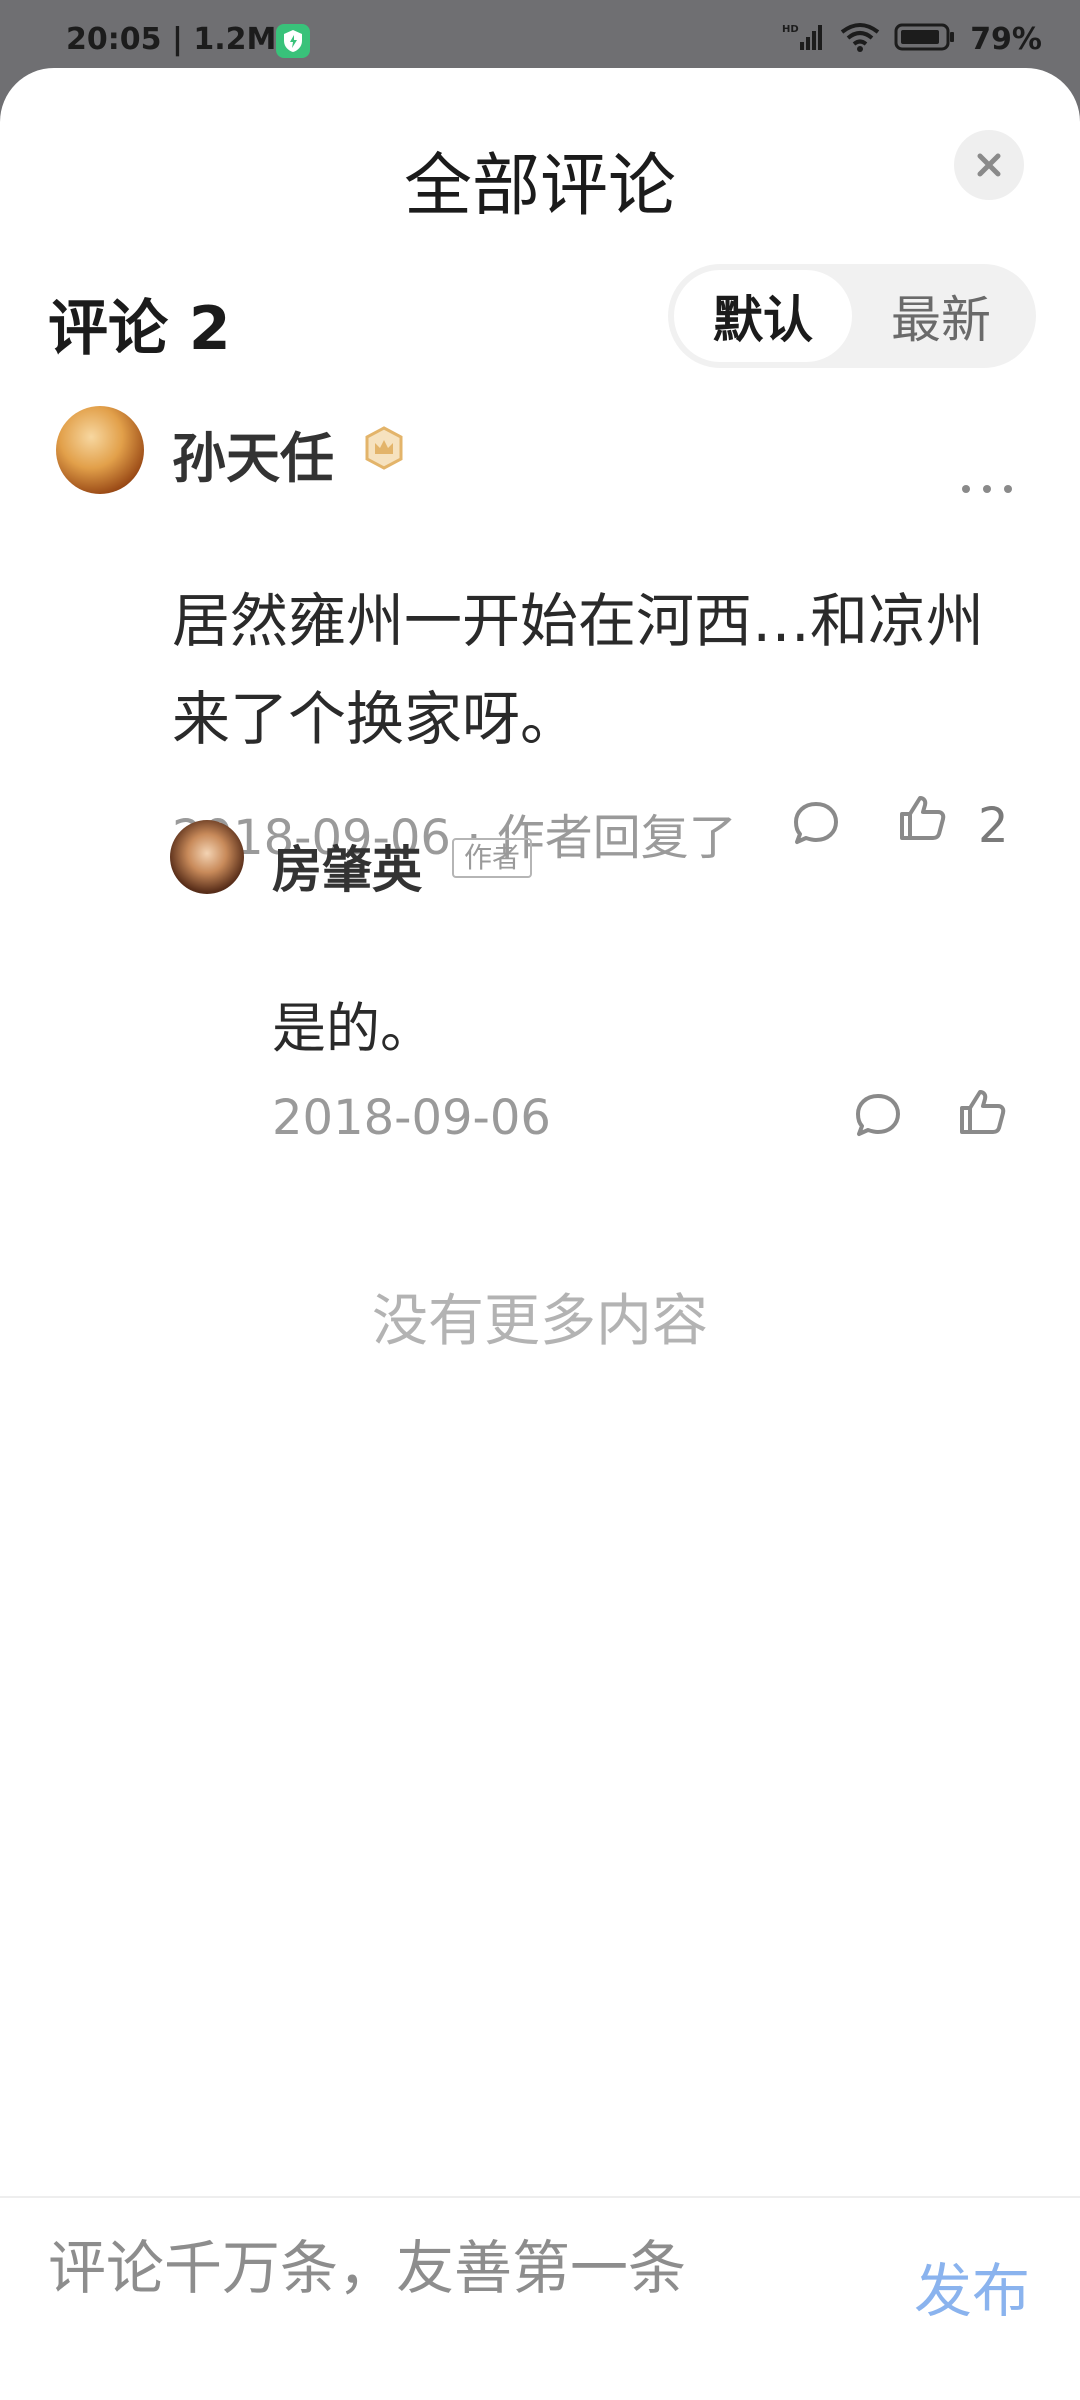  What do you see at coordinates (763, 316) in the screenshot?
I see `sort-default-tab: 默认` at bounding box center [763, 316].